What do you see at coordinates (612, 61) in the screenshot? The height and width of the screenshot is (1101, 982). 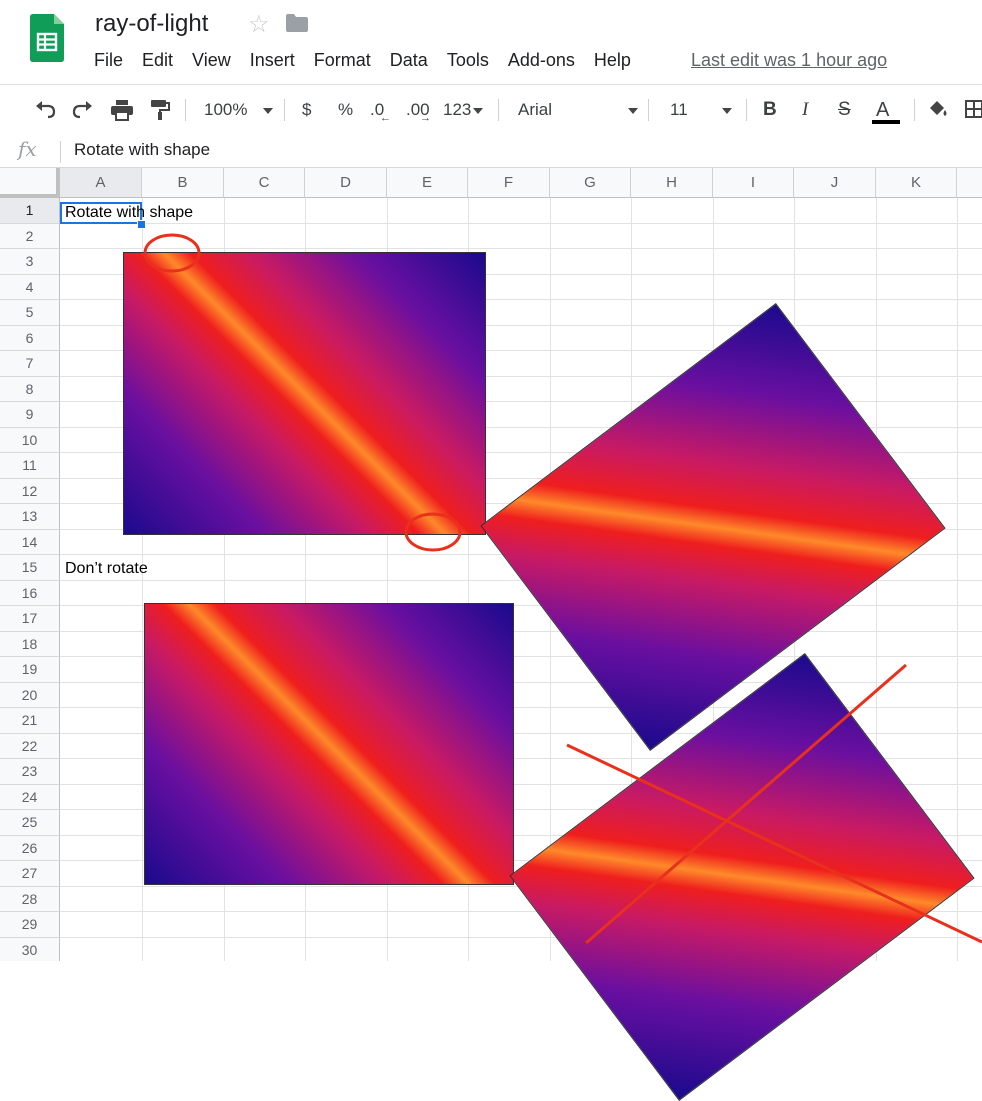 I see `menu-help: Help` at bounding box center [612, 61].